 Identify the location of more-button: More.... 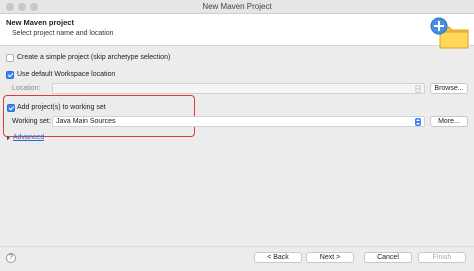
(449, 121).